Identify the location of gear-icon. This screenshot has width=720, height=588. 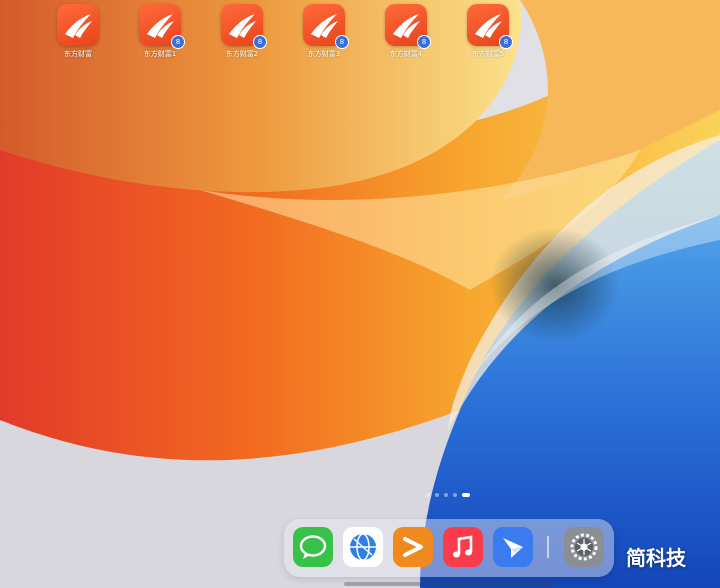
(584, 547).